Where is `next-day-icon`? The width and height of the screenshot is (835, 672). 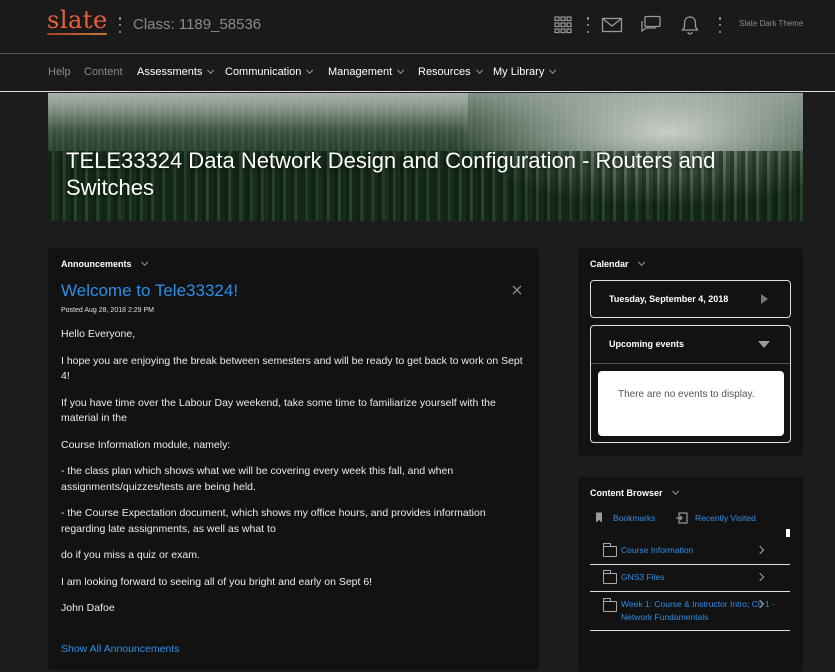 next-day-icon is located at coordinates (764, 299).